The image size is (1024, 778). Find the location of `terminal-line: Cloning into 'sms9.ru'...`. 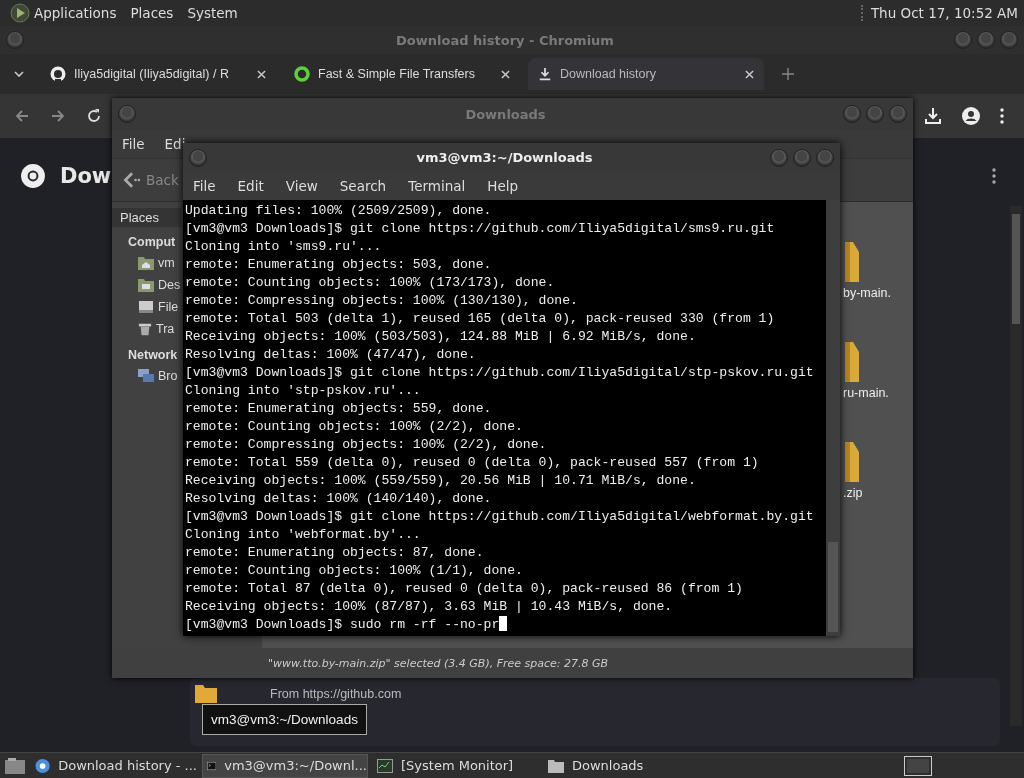

terminal-line: Cloning into 'sms9.ru'... is located at coordinates (284, 247).